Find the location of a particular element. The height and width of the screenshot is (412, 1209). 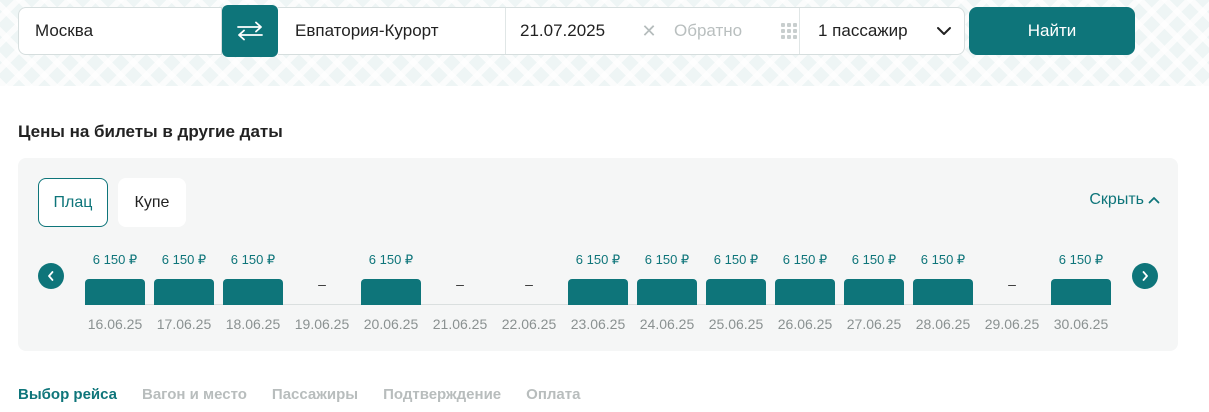

search-button: Найти is located at coordinates (1052, 31).